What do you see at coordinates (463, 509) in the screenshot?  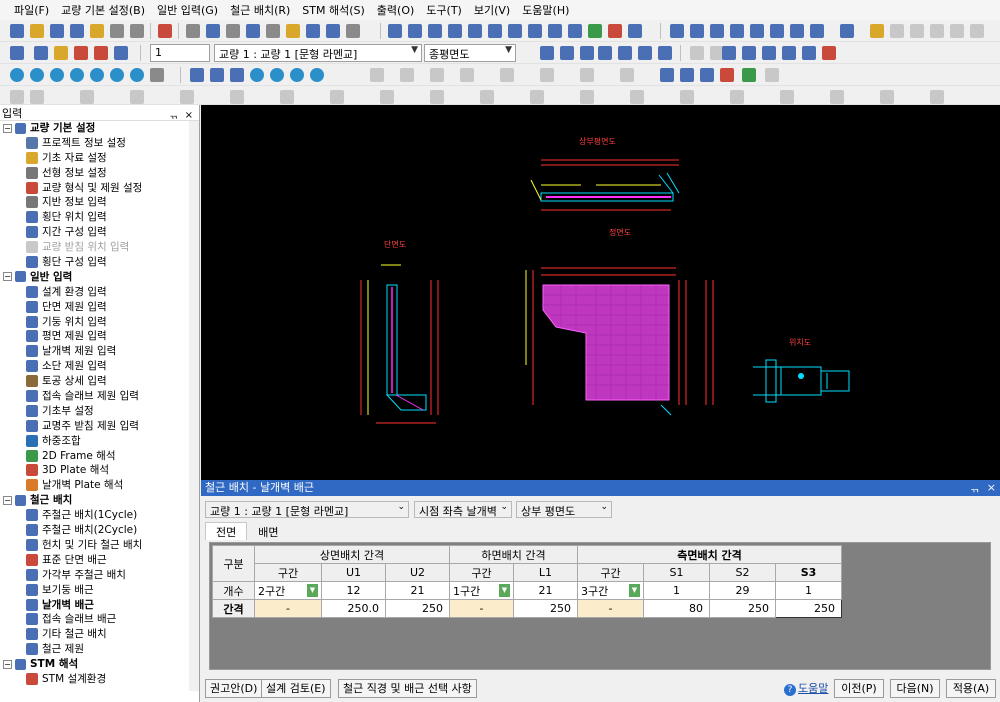 I see `dialog-side-combo: 시점 좌측 날개벽 ⌄` at bounding box center [463, 509].